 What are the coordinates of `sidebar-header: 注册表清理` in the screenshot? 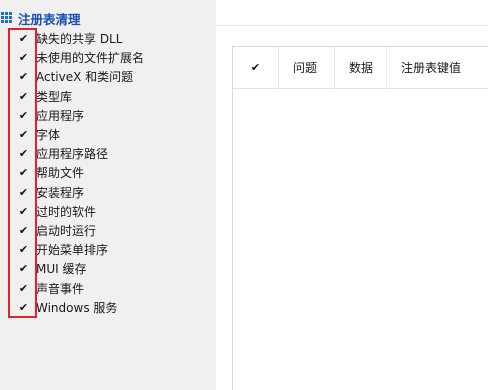 It's located at (40, 18).